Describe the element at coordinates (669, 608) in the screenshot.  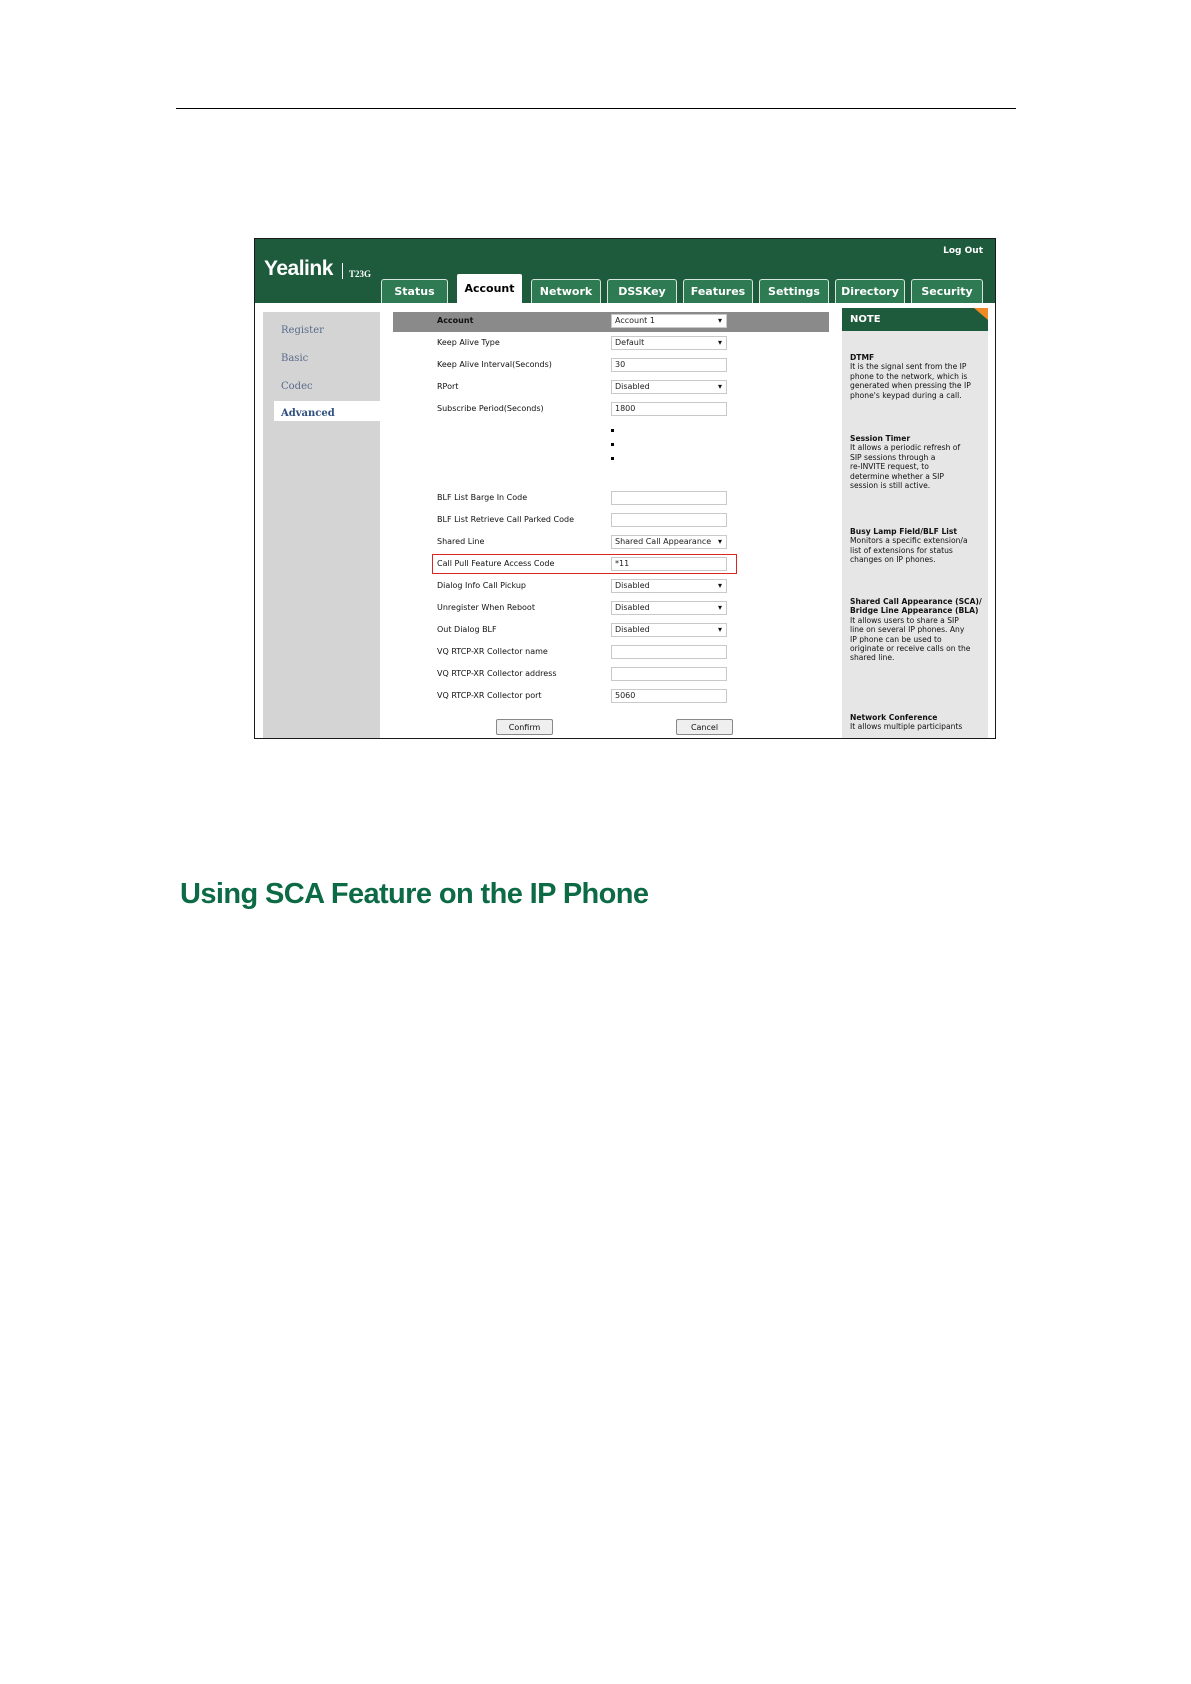
I see `unregister-reboot-select: Disabled` at that location.